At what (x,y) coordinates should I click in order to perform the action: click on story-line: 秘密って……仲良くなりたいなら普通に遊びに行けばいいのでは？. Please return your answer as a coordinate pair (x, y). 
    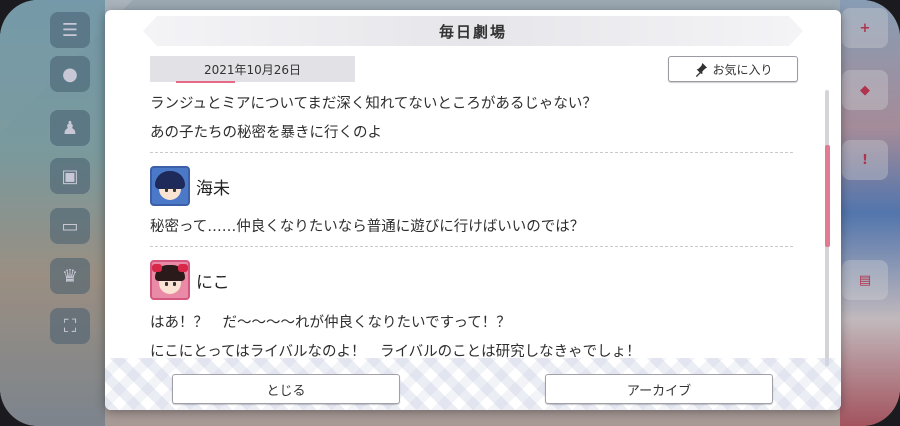
    Looking at the image, I should click on (367, 227).